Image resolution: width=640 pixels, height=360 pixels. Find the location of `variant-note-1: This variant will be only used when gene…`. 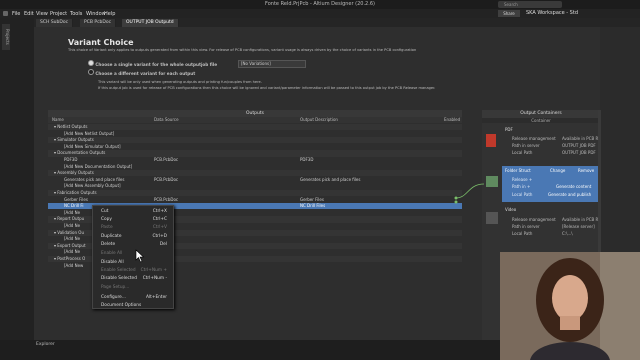

variant-note-1: This variant will be only used when gene… is located at coordinates (180, 82).